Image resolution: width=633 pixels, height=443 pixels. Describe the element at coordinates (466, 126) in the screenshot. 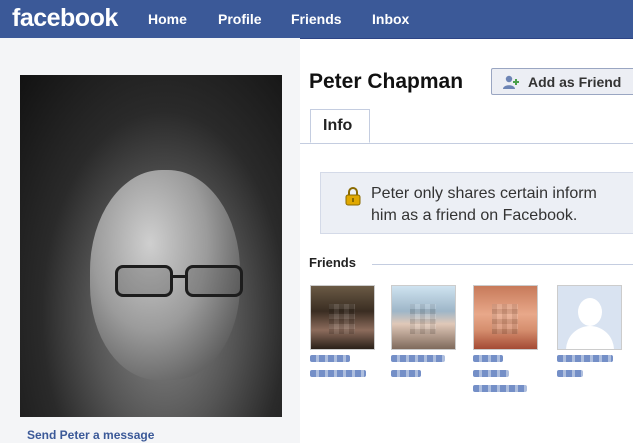

I see `profile-tabs: Info` at that location.